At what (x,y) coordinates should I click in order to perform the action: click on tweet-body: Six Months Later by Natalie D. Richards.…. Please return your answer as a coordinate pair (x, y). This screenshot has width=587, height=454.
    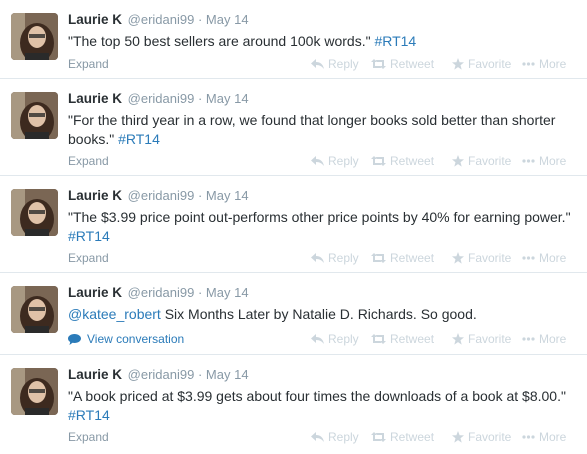
    Looking at the image, I should click on (320, 314).